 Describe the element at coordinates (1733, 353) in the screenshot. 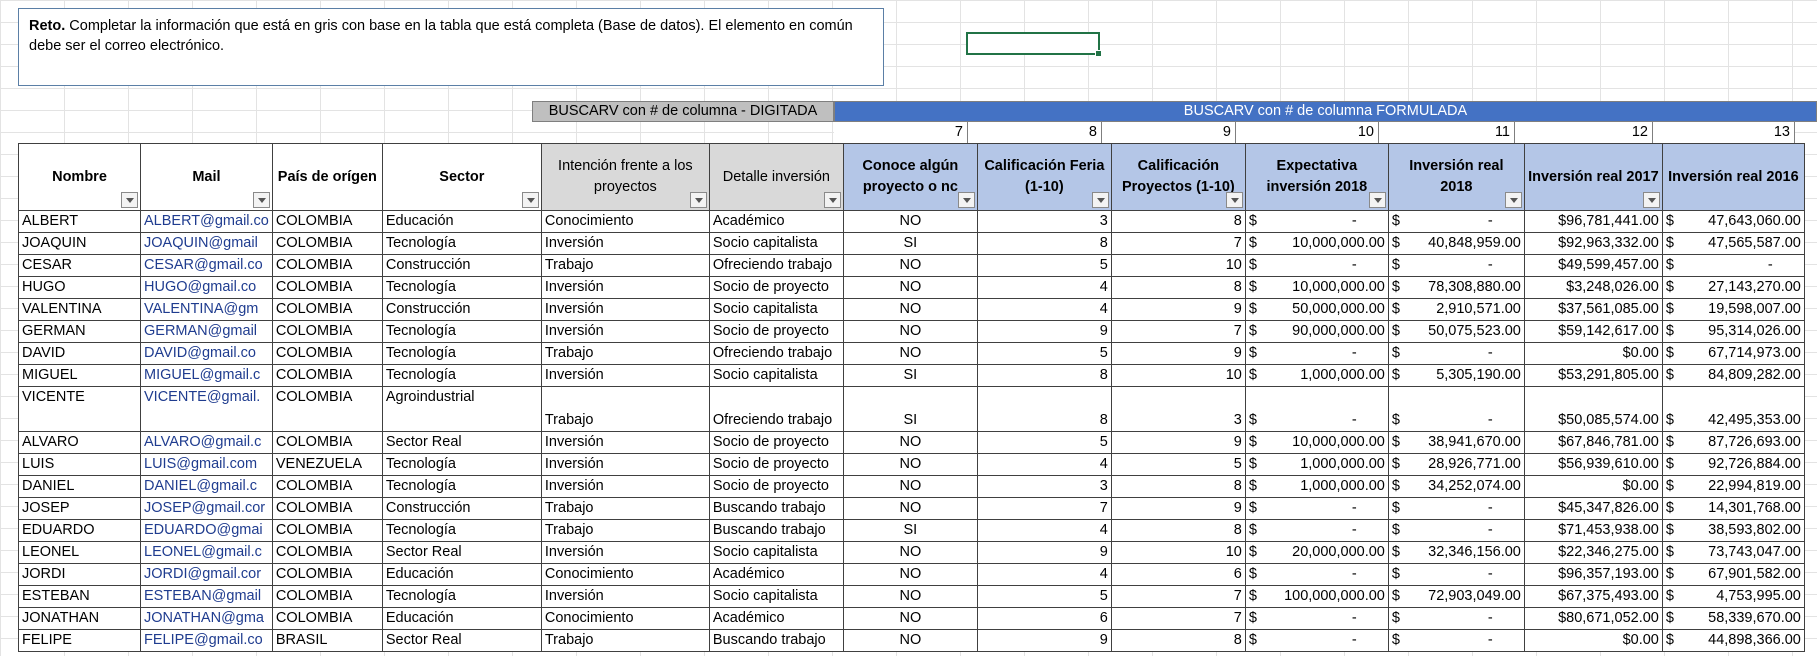

I see `table-cell: $67,714,973.00` at that location.